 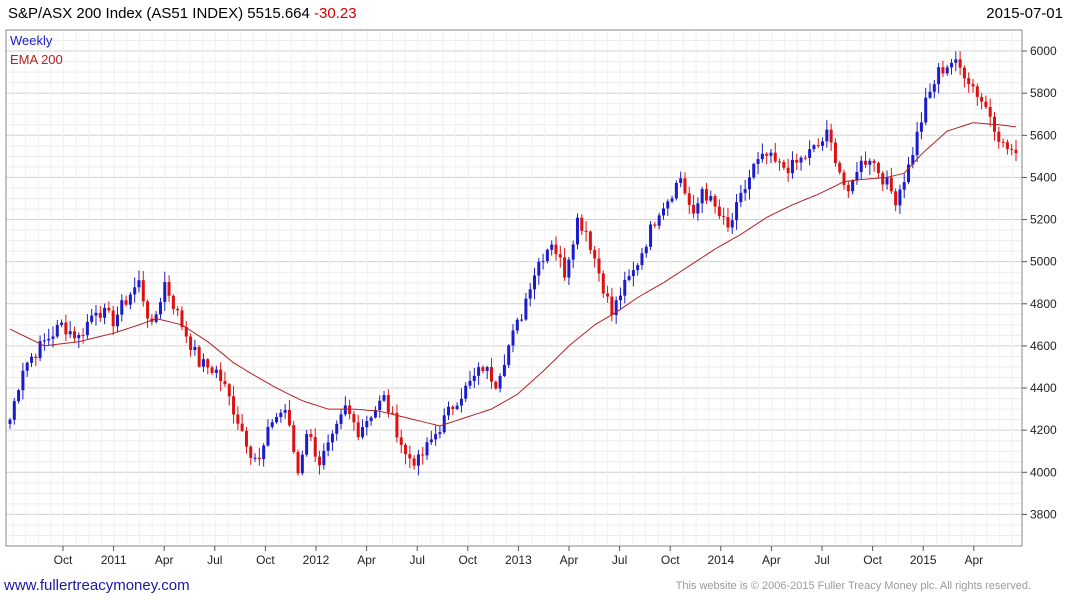 What do you see at coordinates (923, 560) in the screenshot?
I see `x-tick-label: 2015` at bounding box center [923, 560].